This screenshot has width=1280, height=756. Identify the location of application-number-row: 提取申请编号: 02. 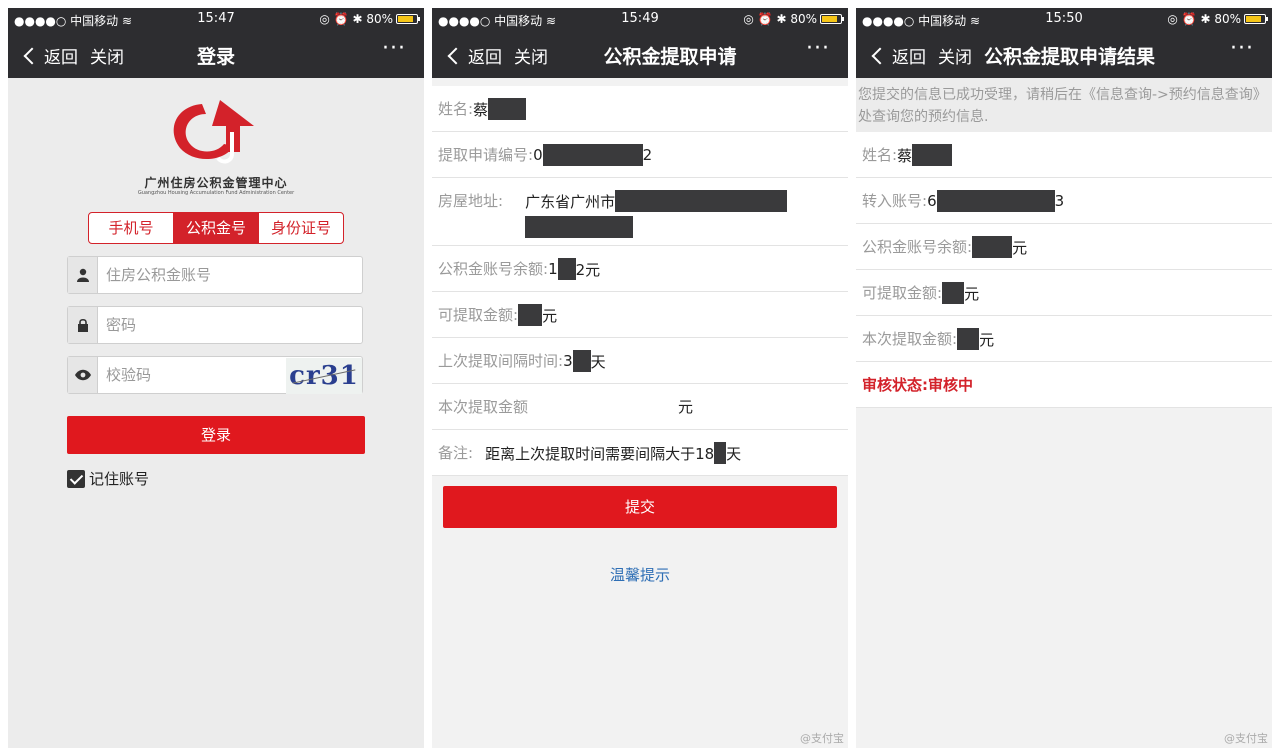
(640, 155).